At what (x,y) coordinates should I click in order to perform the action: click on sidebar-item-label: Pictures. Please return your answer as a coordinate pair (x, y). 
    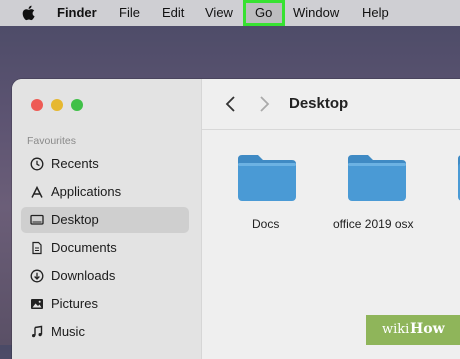
    Looking at the image, I should click on (74, 303).